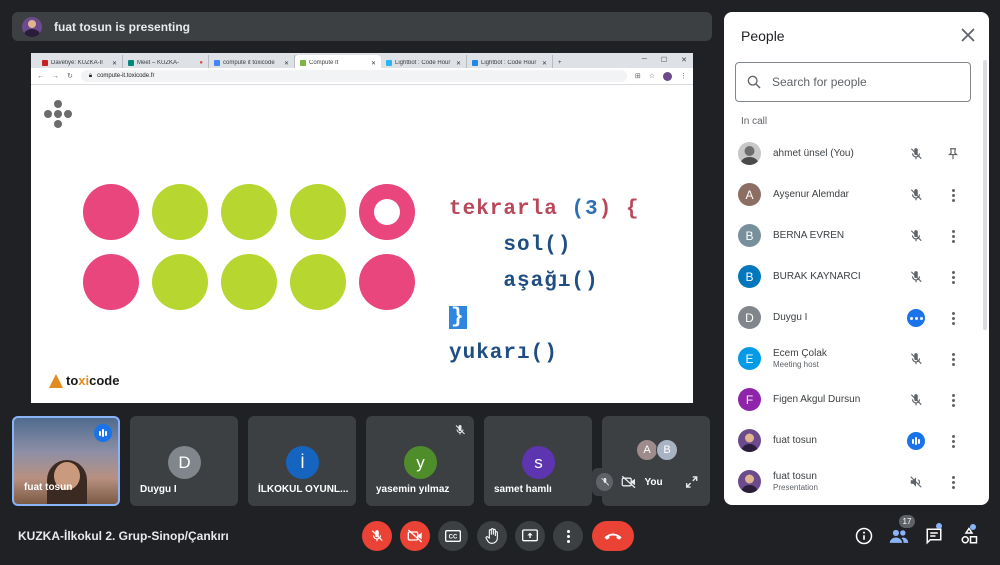 The width and height of the screenshot is (1000, 565). What do you see at coordinates (70, 76) in the screenshot?
I see `reload-icon: ↻` at bounding box center [70, 76].